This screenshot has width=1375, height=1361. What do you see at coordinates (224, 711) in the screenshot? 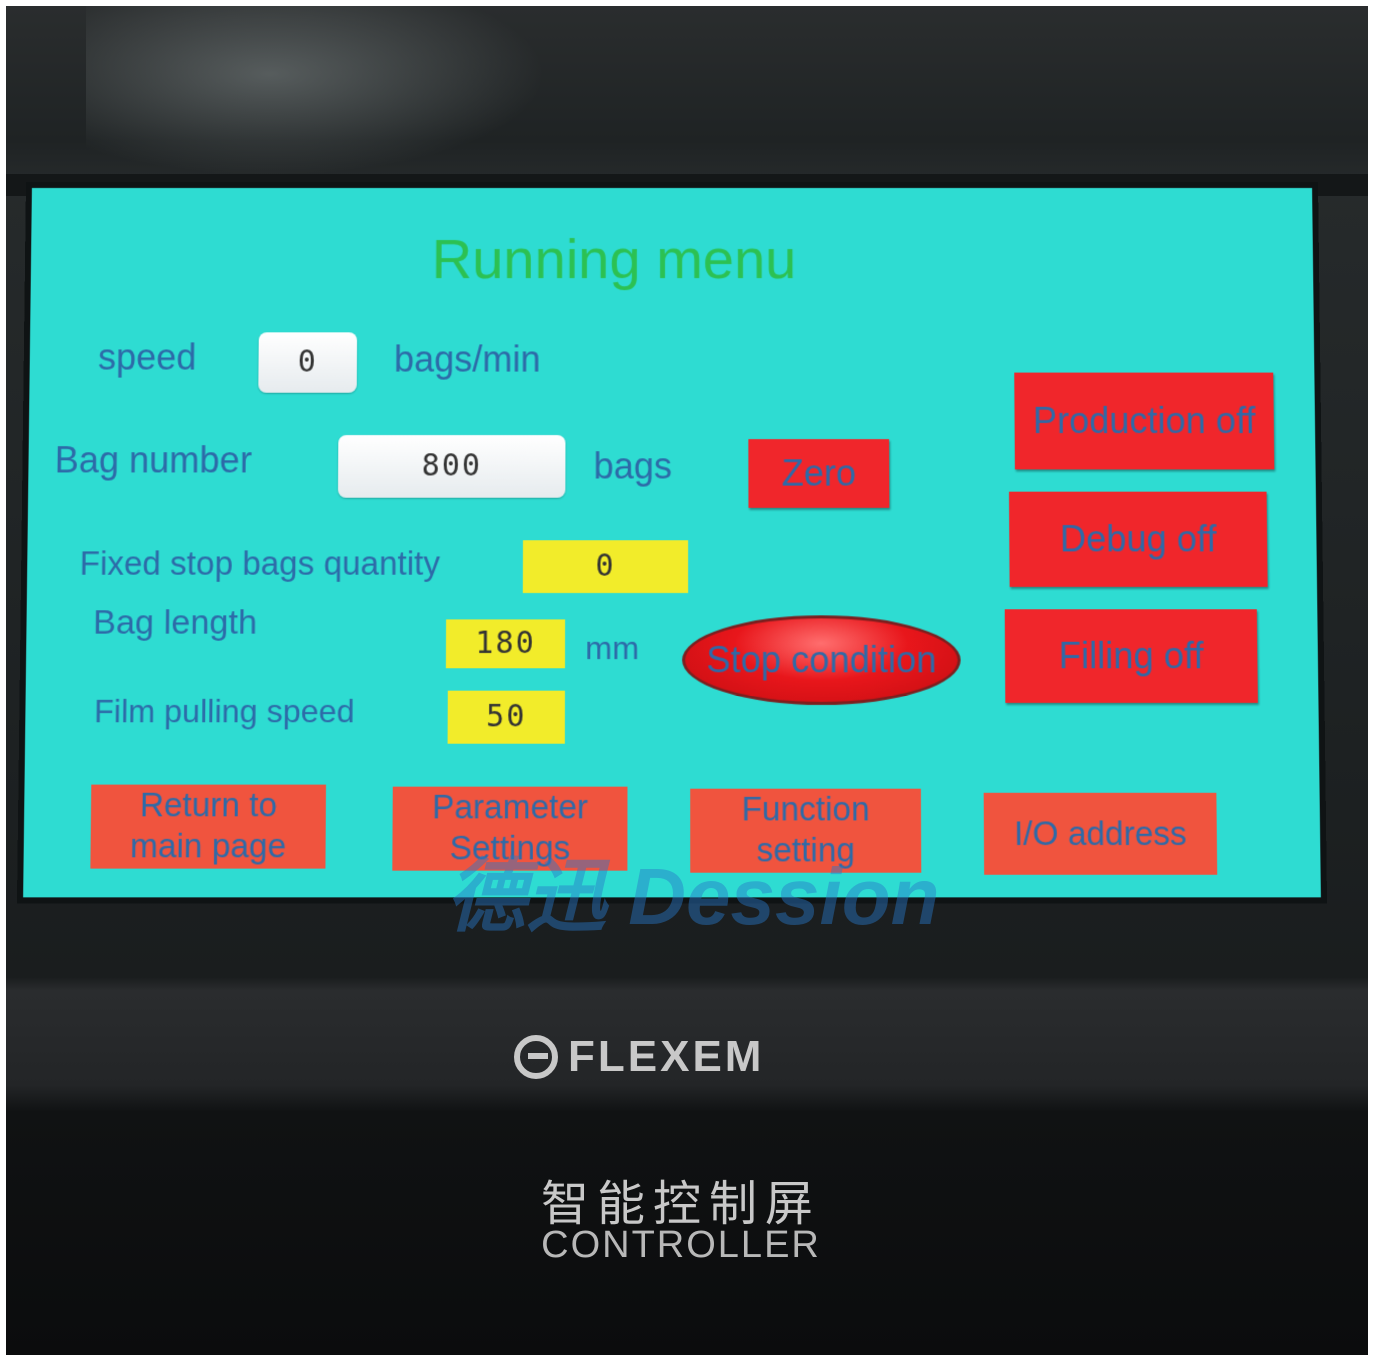
I see `film-pulling-speed-label: Film pulling speed` at bounding box center [224, 711].